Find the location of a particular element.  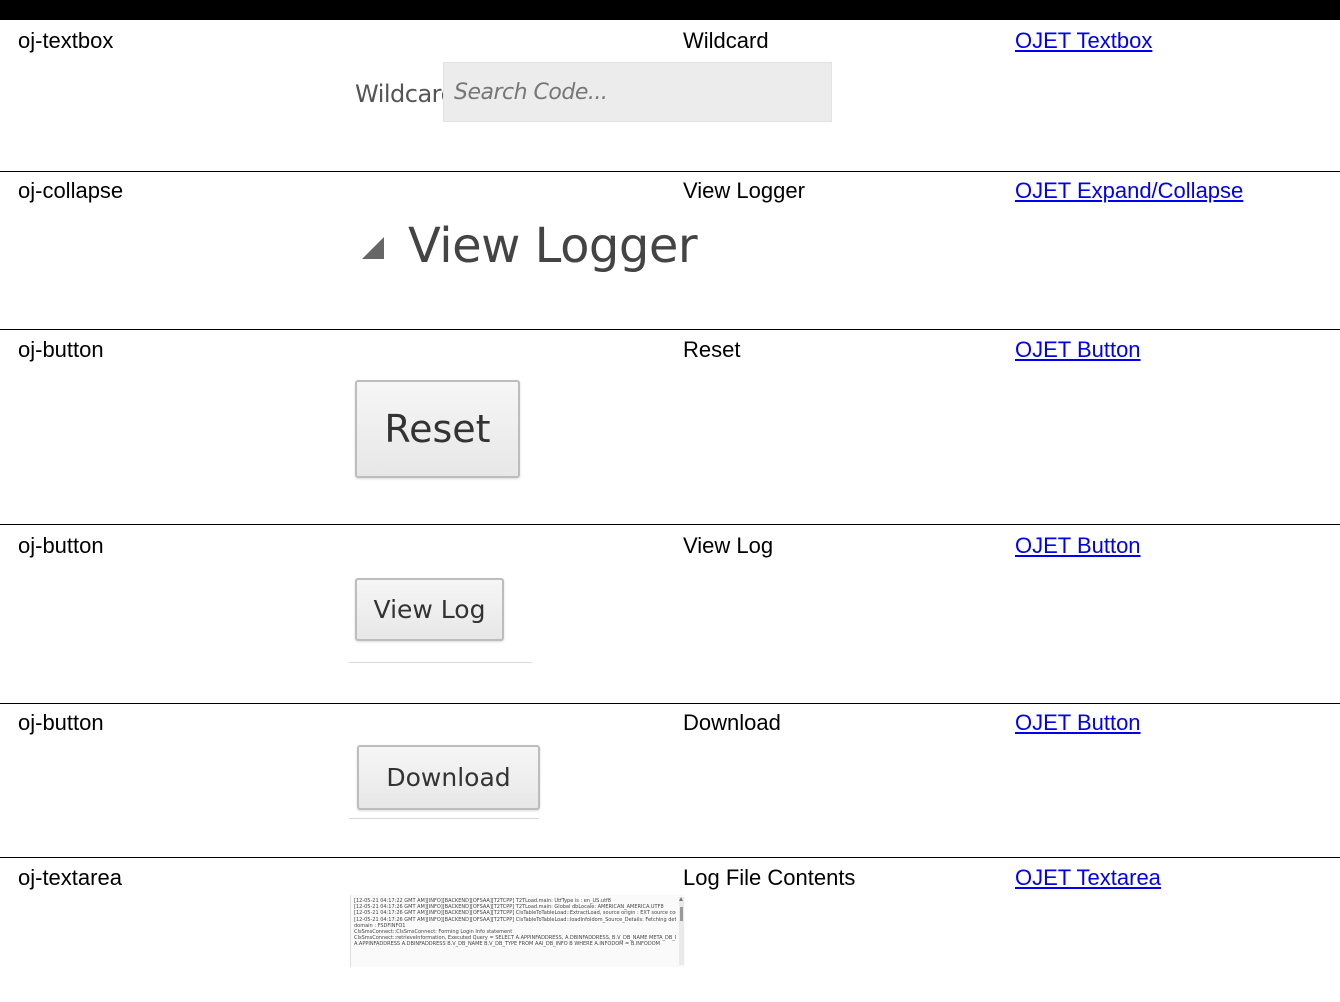

component-name: oj-textarea is located at coordinates (70, 877).